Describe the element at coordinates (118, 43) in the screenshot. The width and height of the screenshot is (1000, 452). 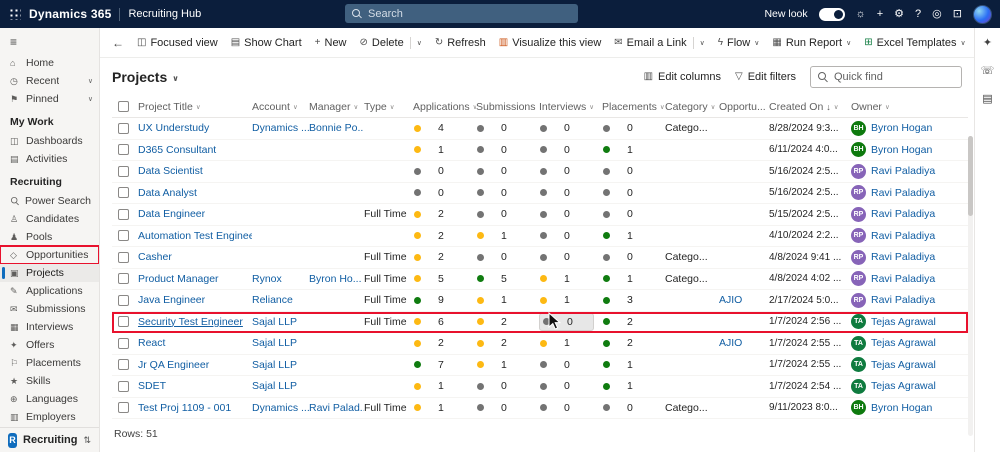
I see `back-button: ←` at that location.